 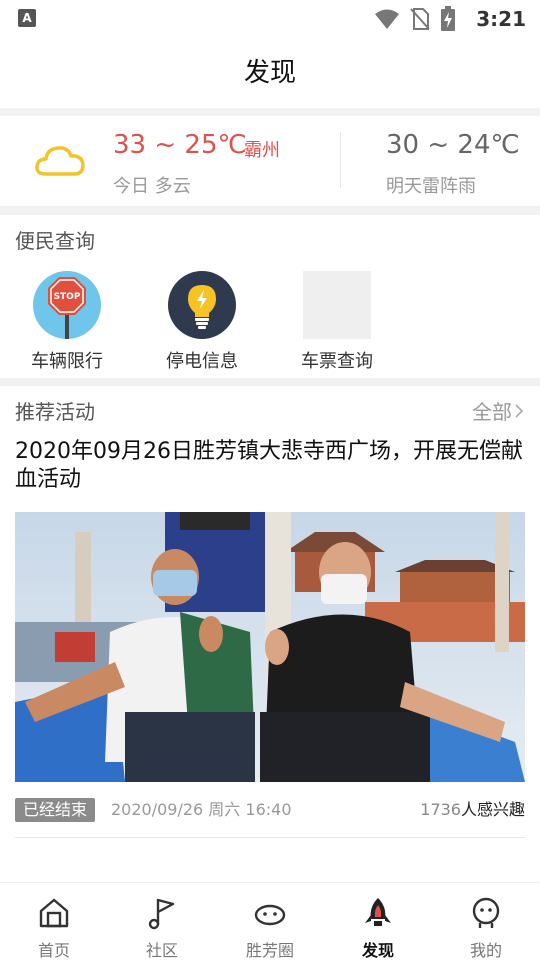 I want to click on app-notification-icon: A, so click(x=27, y=18).